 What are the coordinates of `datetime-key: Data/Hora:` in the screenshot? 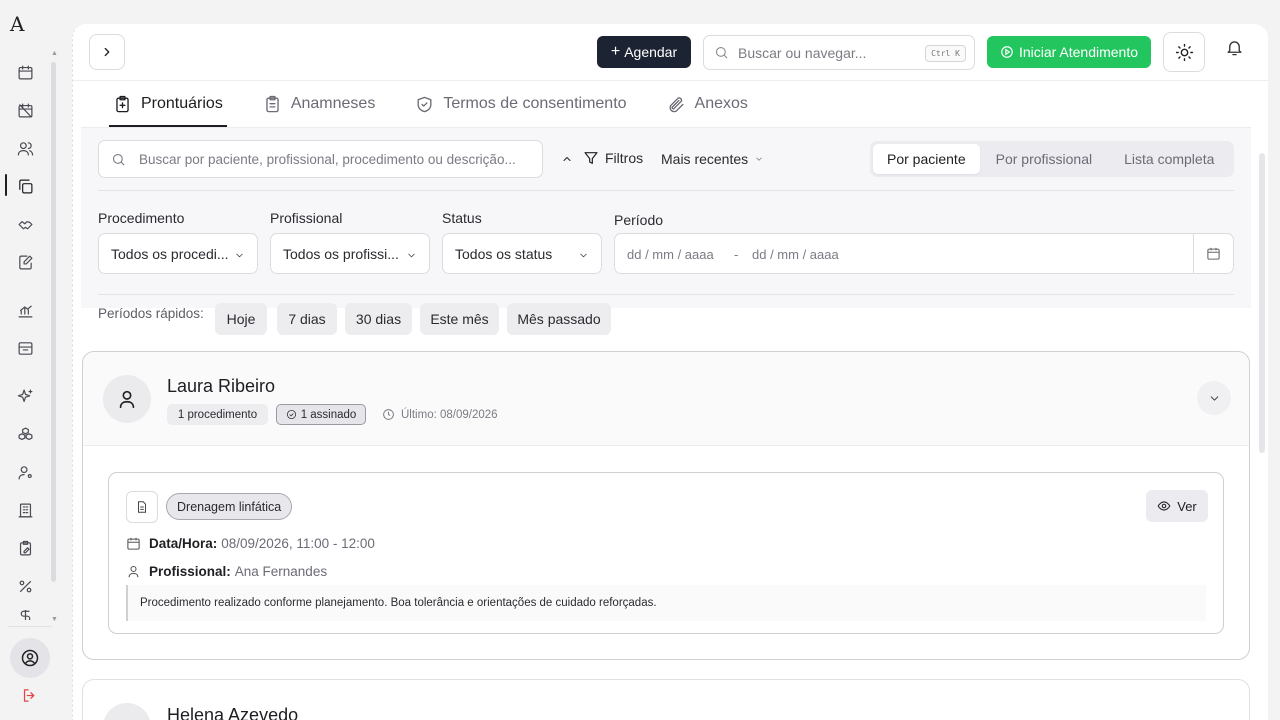 It's located at (183, 543).